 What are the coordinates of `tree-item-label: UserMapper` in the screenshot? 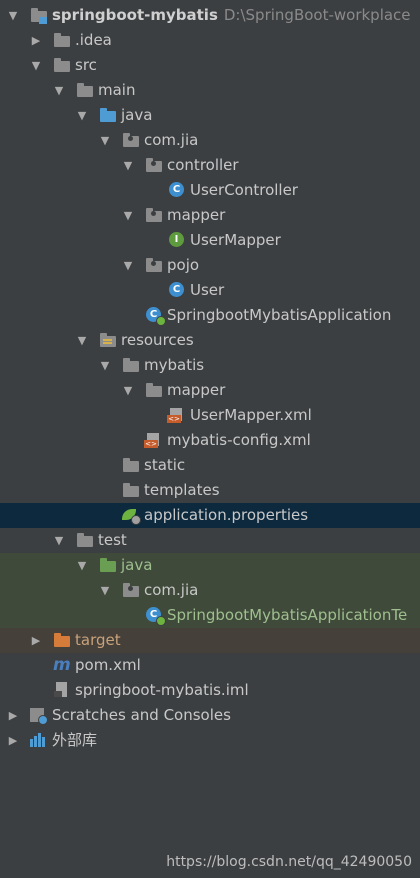 It's located at (235, 240).